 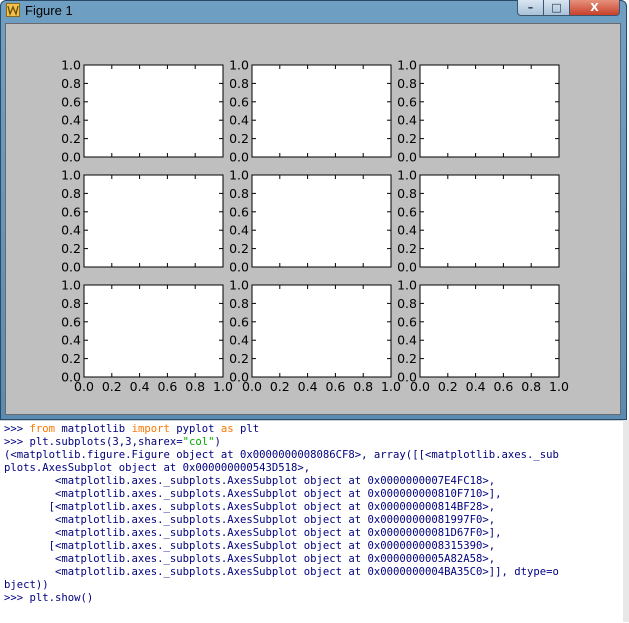 What do you see at coordinates (448, 386) in the screenshot?
I see `x-tick-label: 0.2` at bounding box center [448, 386].